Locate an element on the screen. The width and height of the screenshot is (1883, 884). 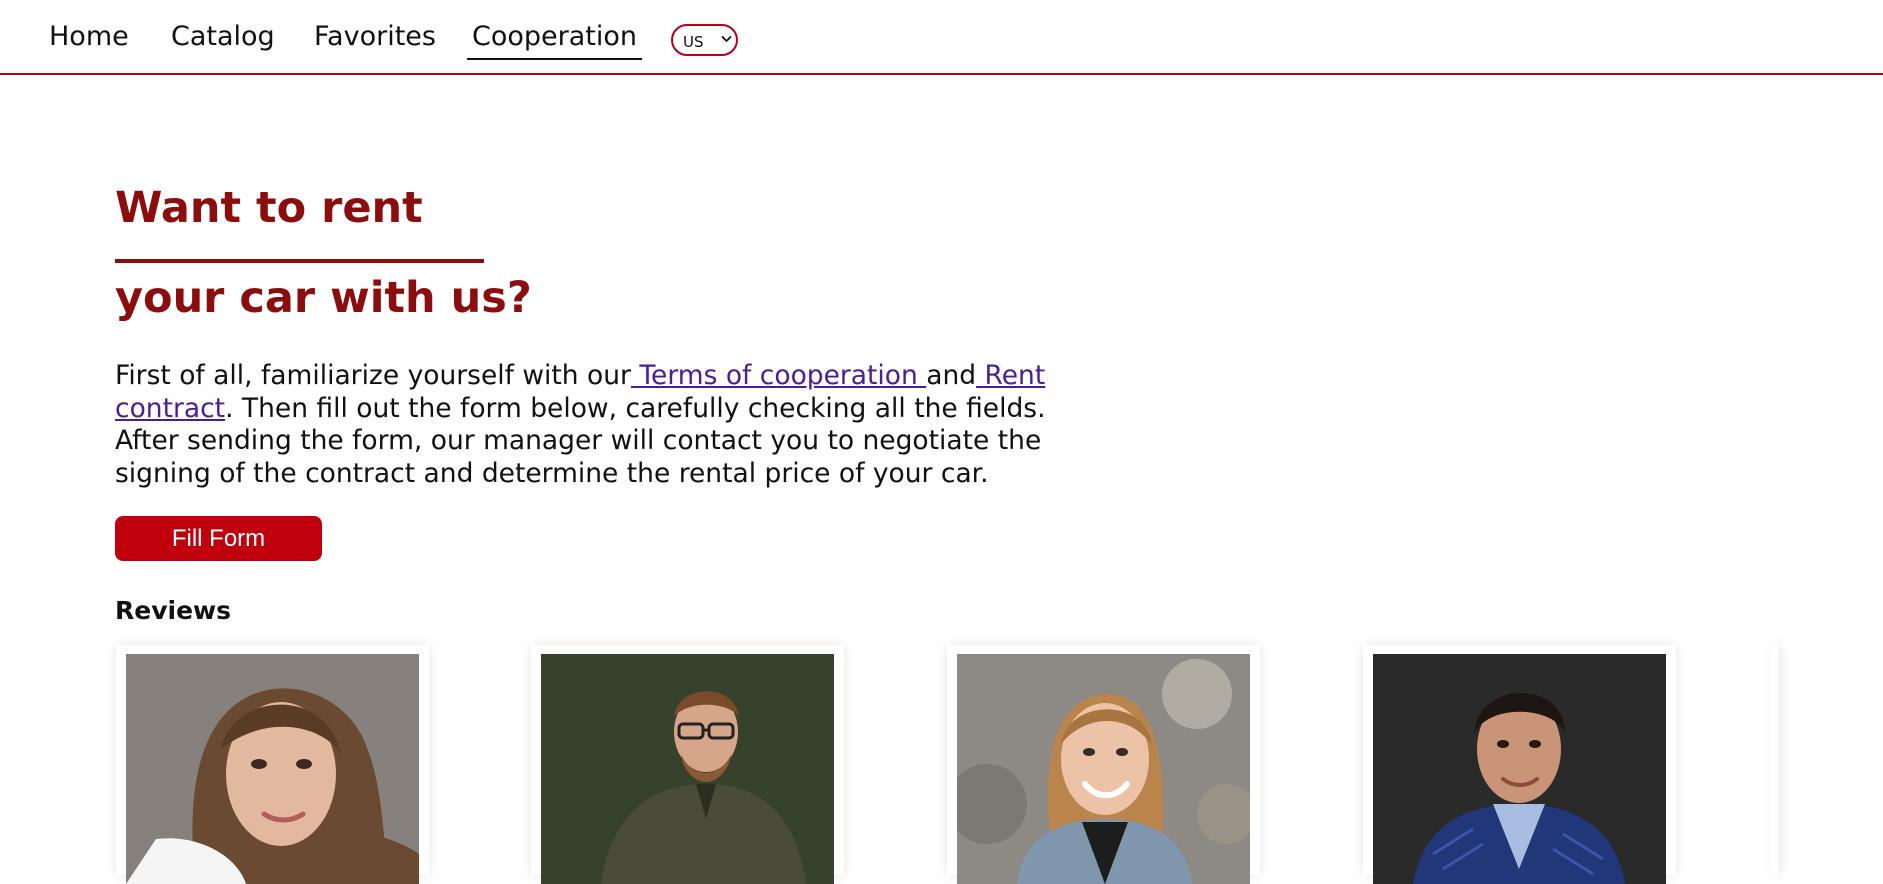
reviewer-woman-portrait is located at coordinates (272, 769).